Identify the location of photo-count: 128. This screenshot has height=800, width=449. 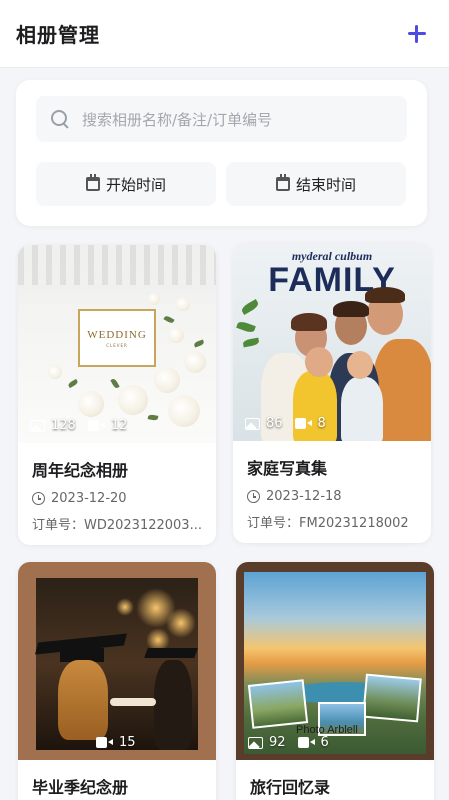
(63, 425).